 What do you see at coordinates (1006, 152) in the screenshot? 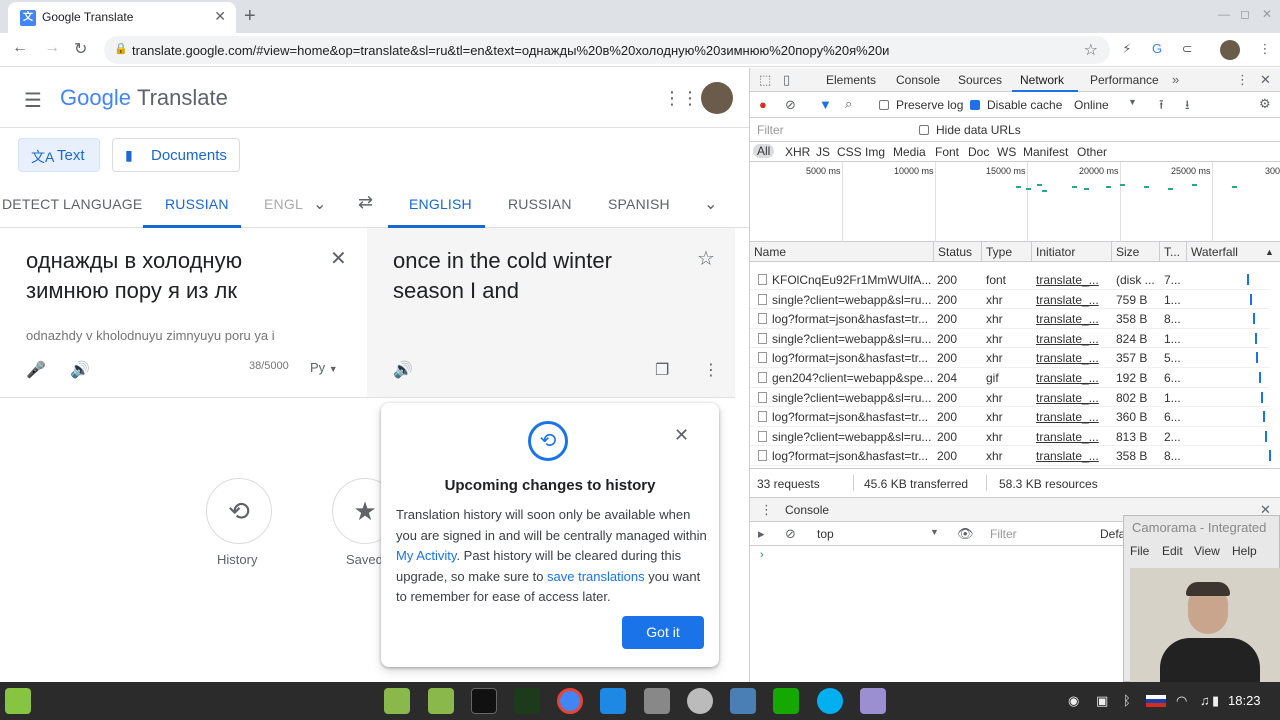
I see `type-filter-ws: WS` at bounding box center [1006, 152].